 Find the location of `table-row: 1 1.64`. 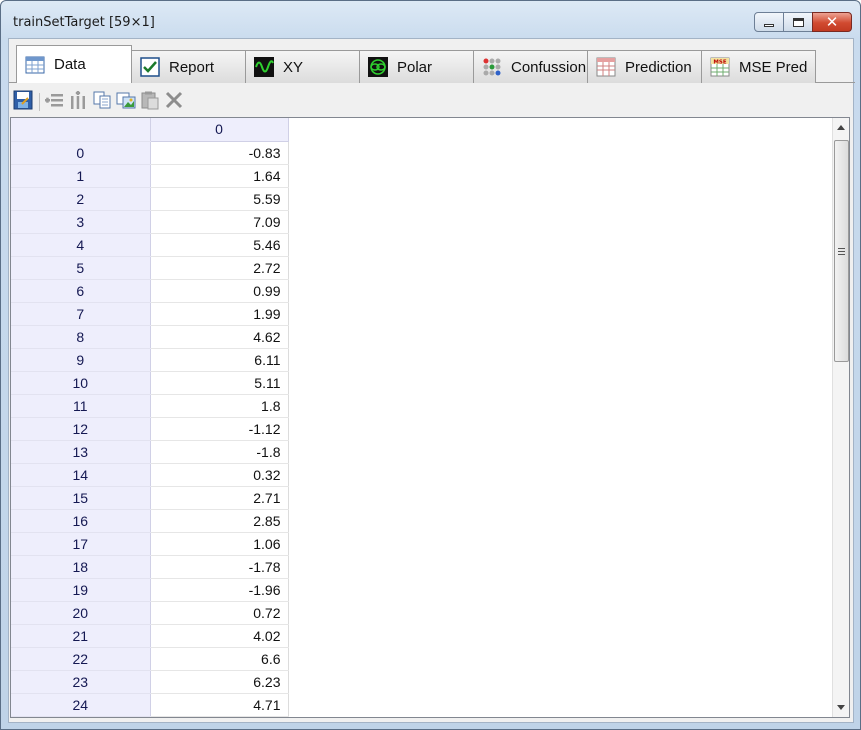

table-row: 1 1.64 is located at coordinates (150, 176).